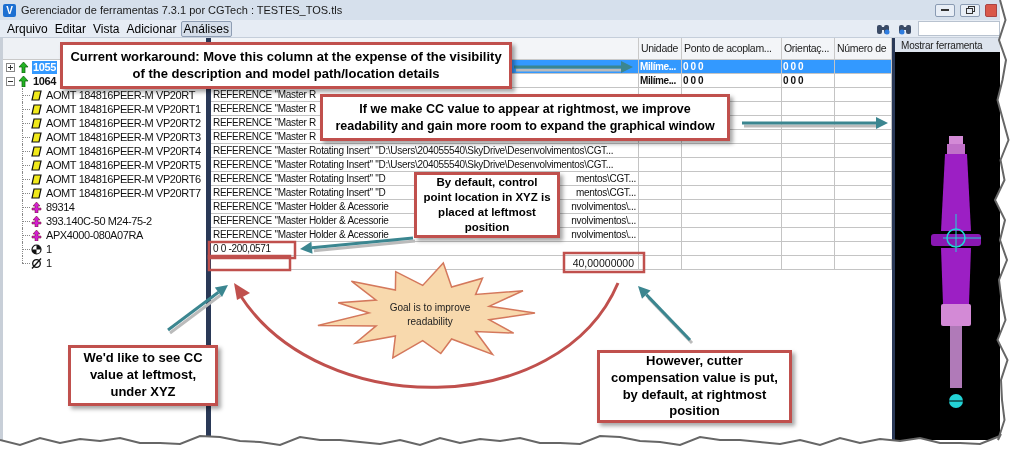  Describe the element at coordinates (99, 221) in the screenshot. I see `tree-item: 393.140C-50 M24-75-2` at that location.